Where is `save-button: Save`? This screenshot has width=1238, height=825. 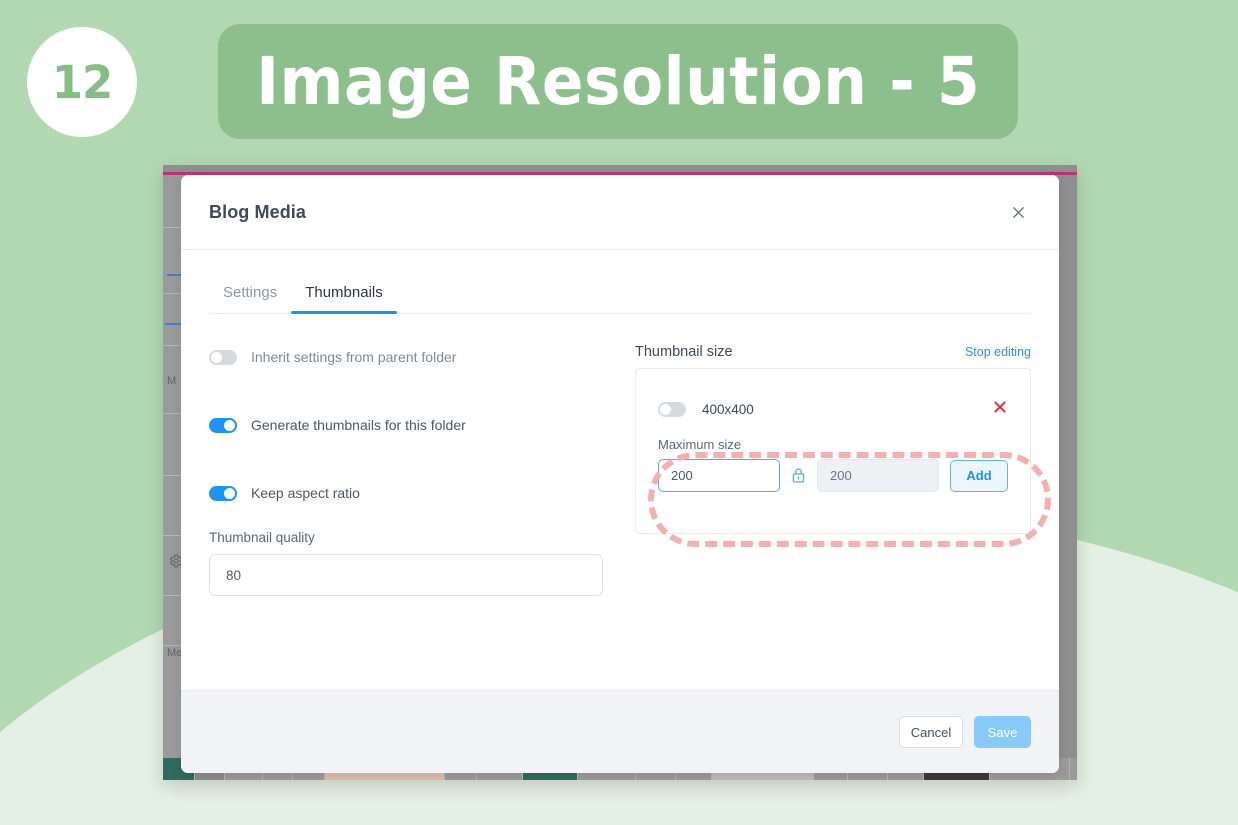
save-button: Save is located at coordinates (1002, 732).